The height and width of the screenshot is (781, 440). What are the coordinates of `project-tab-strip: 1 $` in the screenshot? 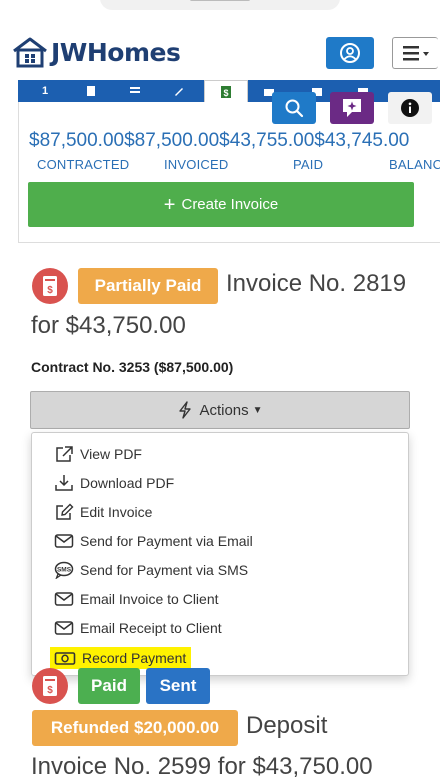 It's located at (229, 91).